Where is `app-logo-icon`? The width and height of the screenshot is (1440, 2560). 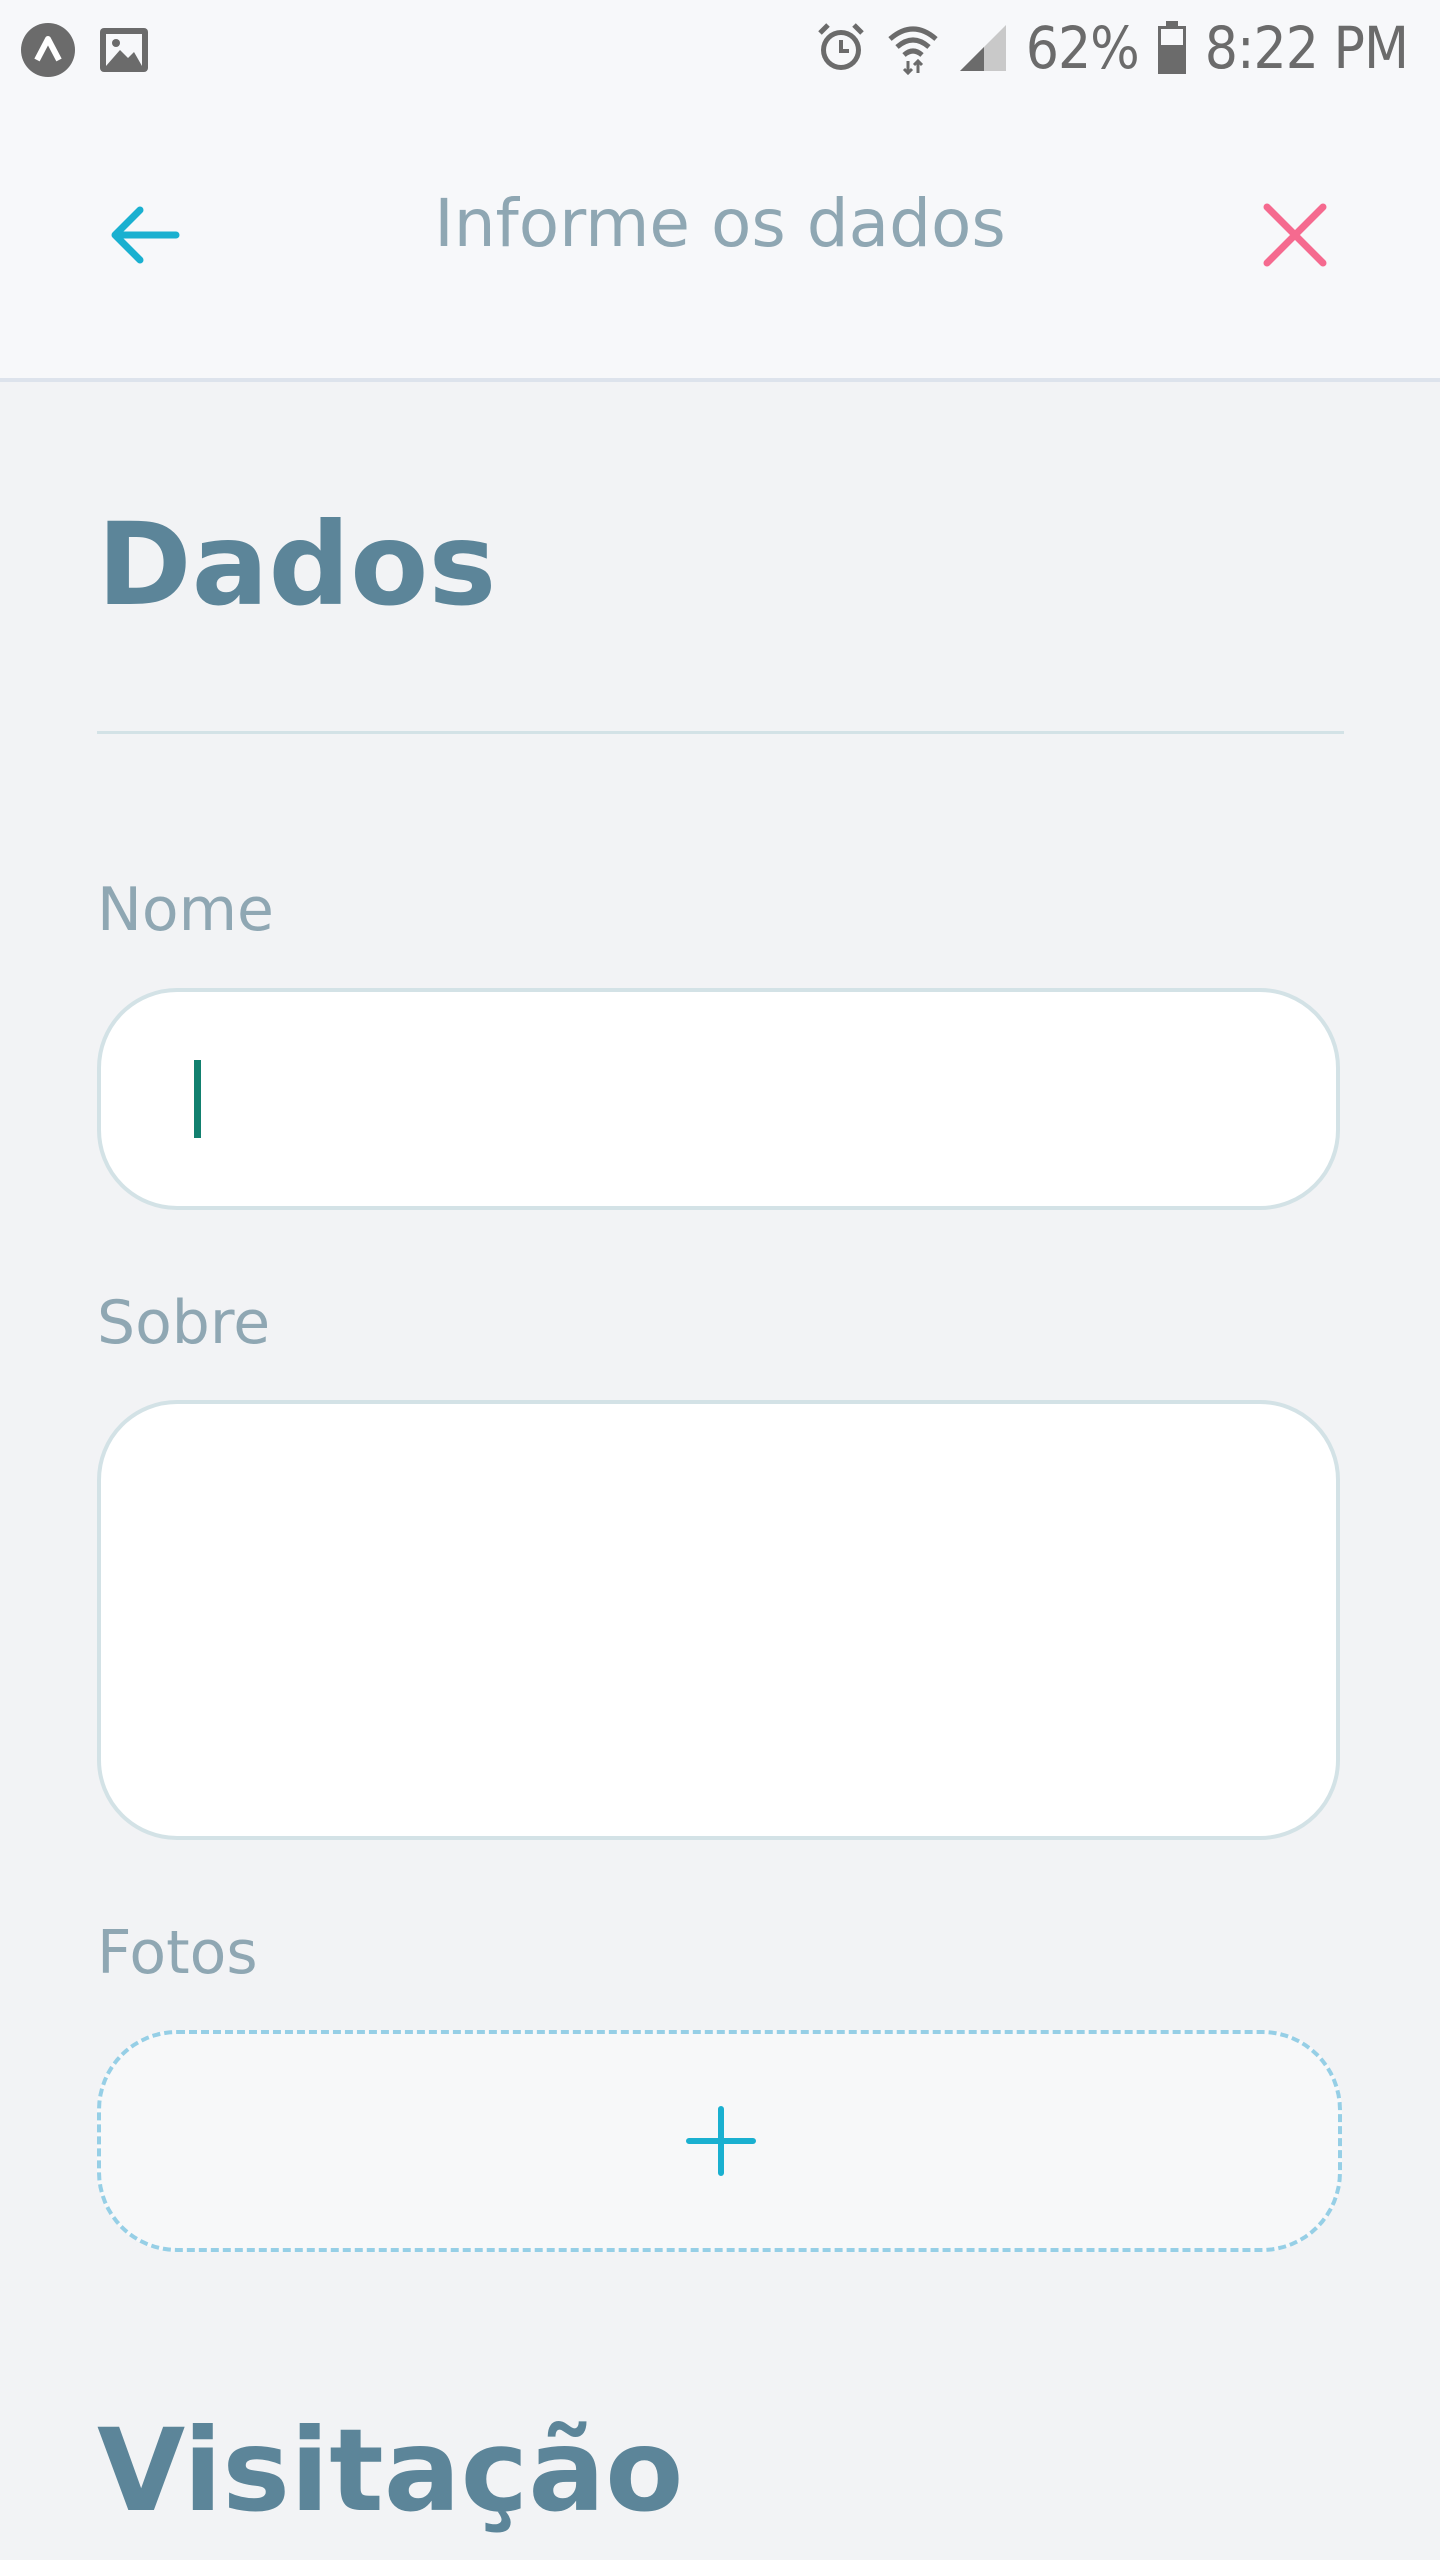
app-logo-icon is located at coordinates (48, 50).